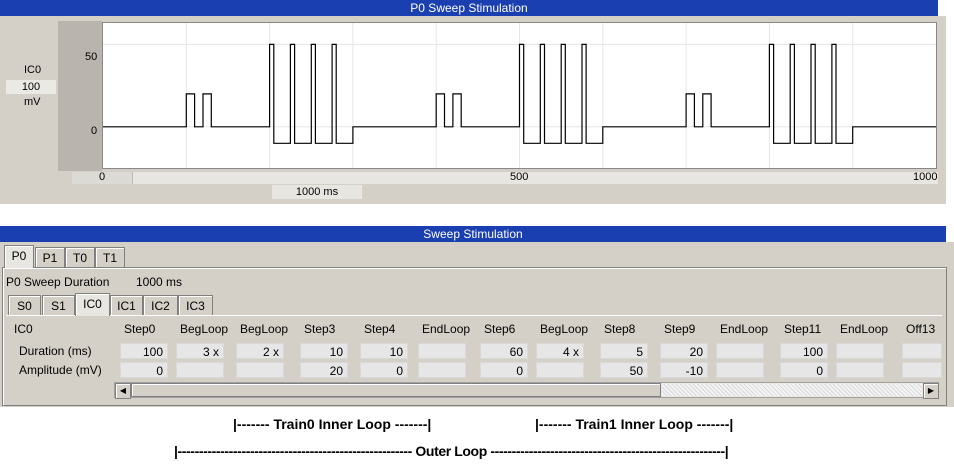  What do you see at coordinates (126, 305) in the screenshot?
I see `tab-ic1: IC1` at bounding box center [126, 305].